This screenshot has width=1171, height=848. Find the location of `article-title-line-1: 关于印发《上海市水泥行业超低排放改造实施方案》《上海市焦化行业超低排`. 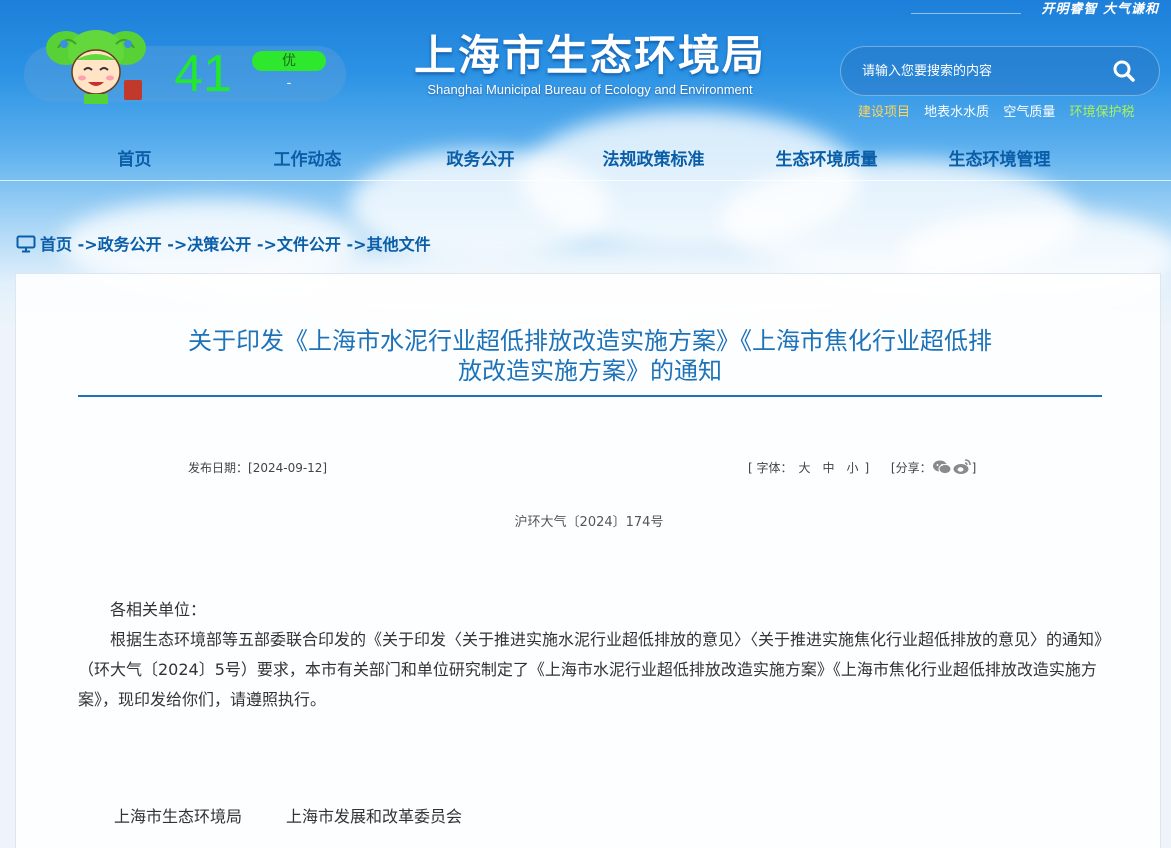

article-title-line-1: 关于印发《上海市水泥行业超低排放改造实施方案》《上海市焦化行业超低排 is located at coordinates (590, 341).